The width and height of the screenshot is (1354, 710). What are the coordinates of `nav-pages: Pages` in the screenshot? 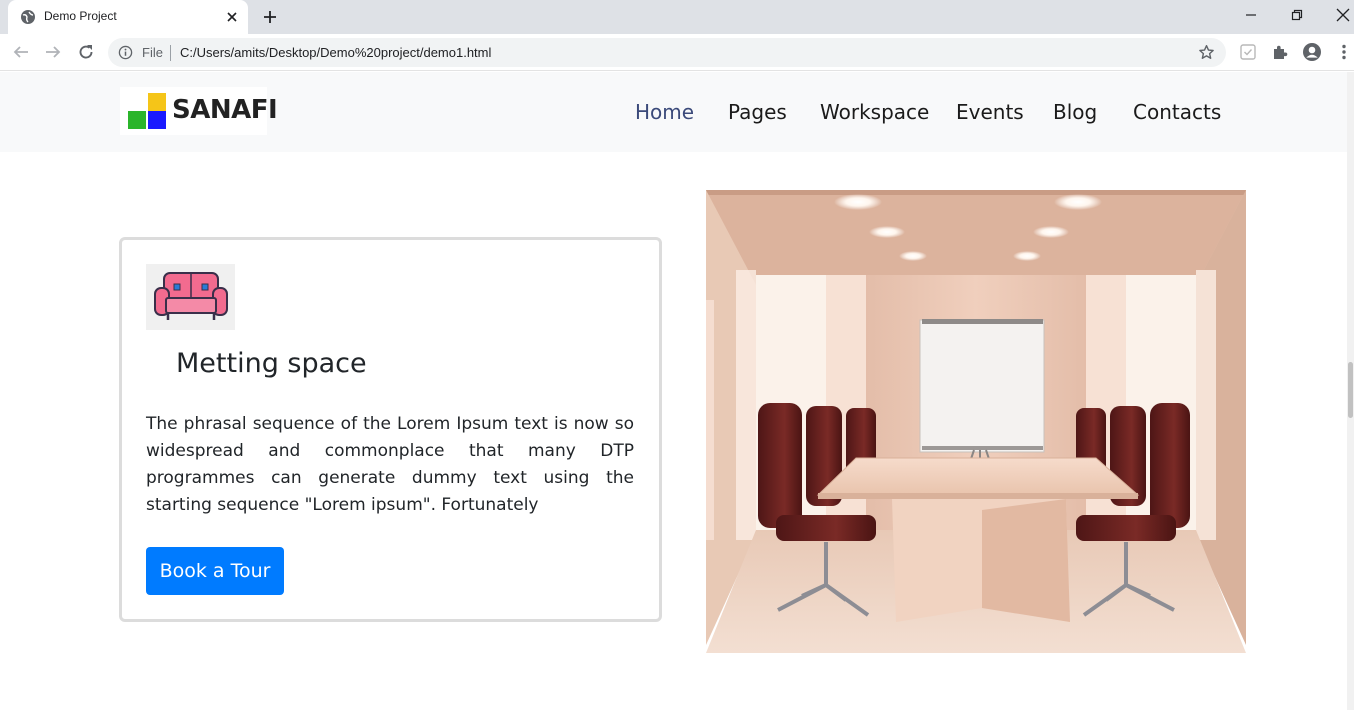 It's located at (757, 112).